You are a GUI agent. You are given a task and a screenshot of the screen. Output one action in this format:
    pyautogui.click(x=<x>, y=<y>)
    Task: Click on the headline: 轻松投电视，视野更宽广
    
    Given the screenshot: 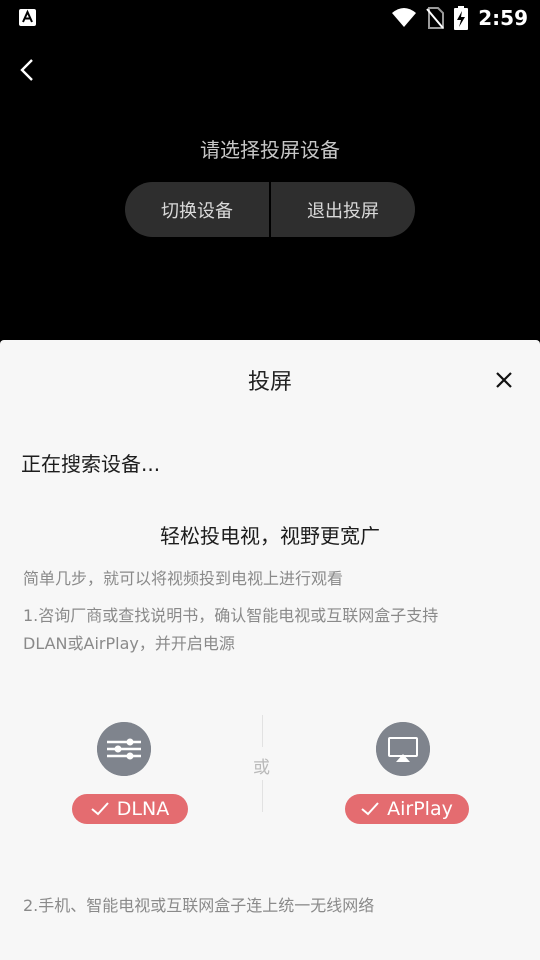 What is the action you would take?
    pyautogui.click(x=270, y=536)
    